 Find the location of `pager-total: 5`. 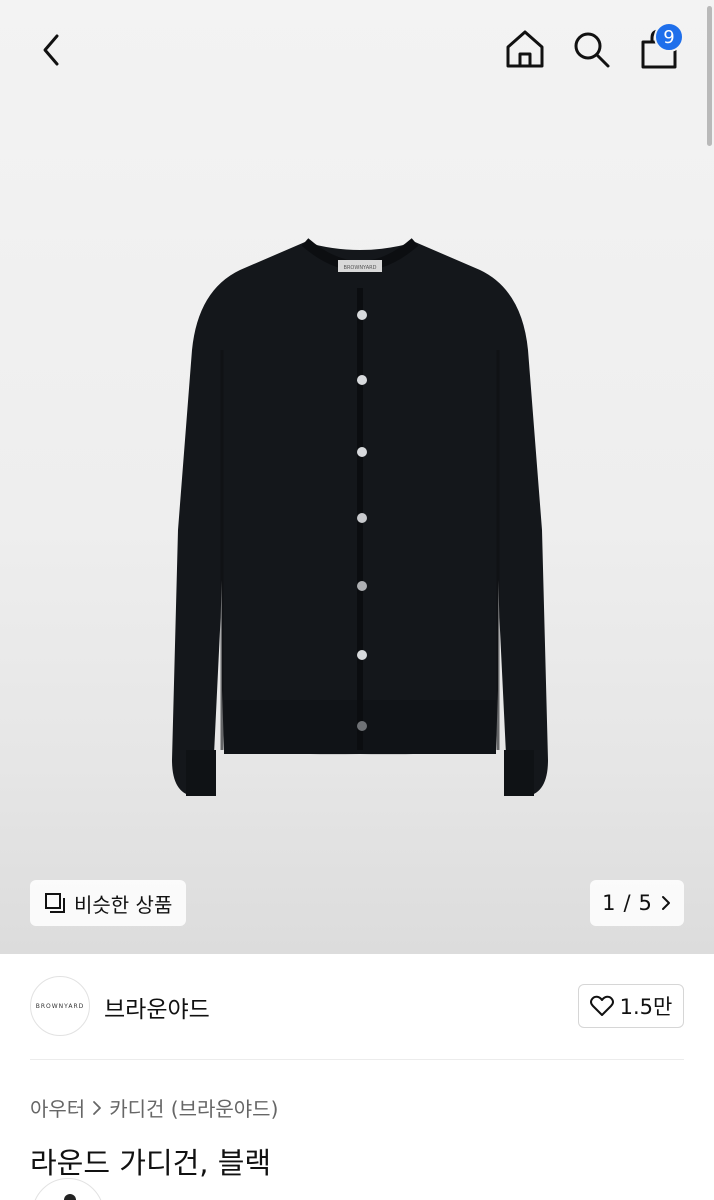

pager-total: 5 is located at coordinates (645, 903).